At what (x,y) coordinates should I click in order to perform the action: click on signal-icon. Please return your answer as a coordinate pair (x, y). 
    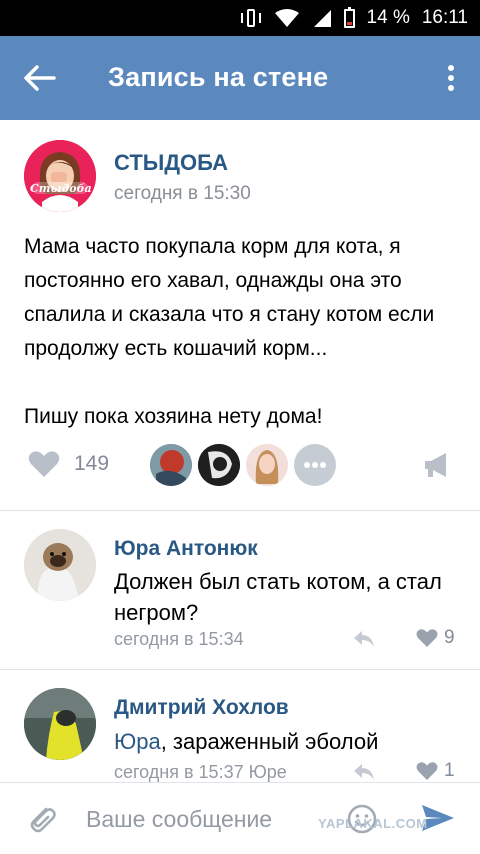
    Looking at the image, I should click on (322, 18).